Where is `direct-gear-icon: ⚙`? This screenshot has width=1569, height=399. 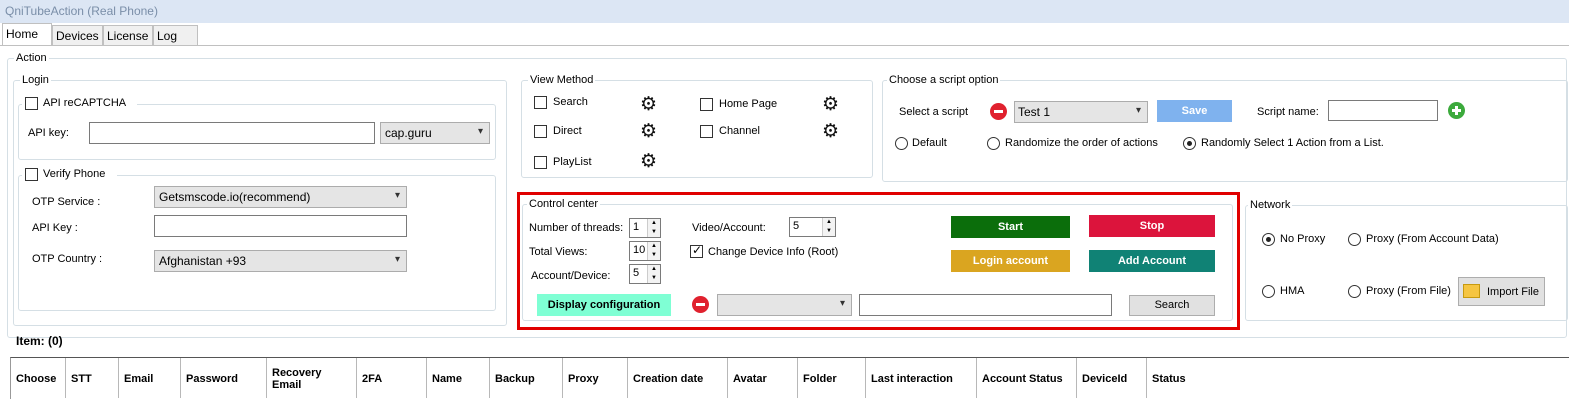
direct-gear-icon: ⚙ is located at coordinates (648, 131).